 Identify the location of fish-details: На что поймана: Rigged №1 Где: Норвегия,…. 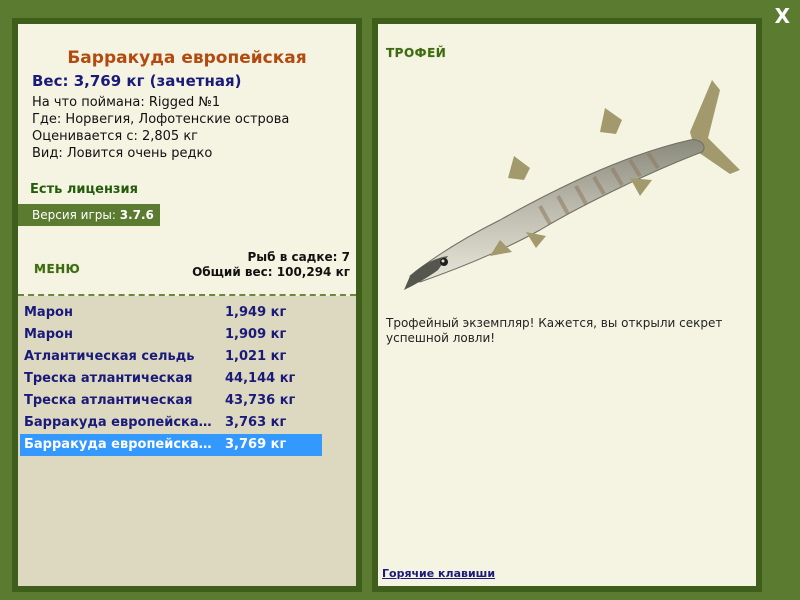
(160, 128).